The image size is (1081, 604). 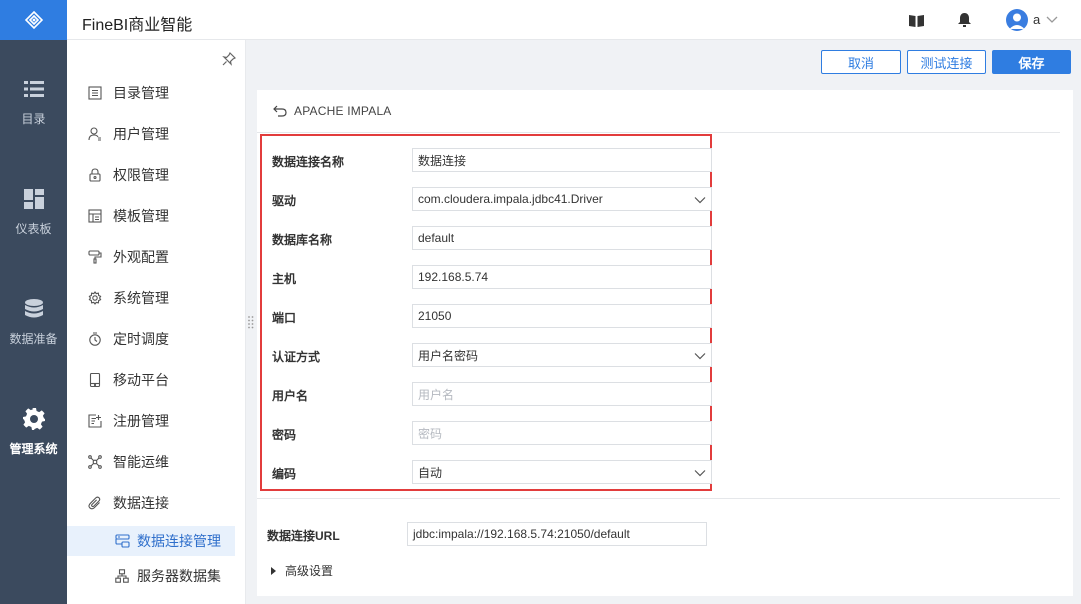 I want to click on rail-item-data-prep: 数据准备, so click(x=33, y=315).